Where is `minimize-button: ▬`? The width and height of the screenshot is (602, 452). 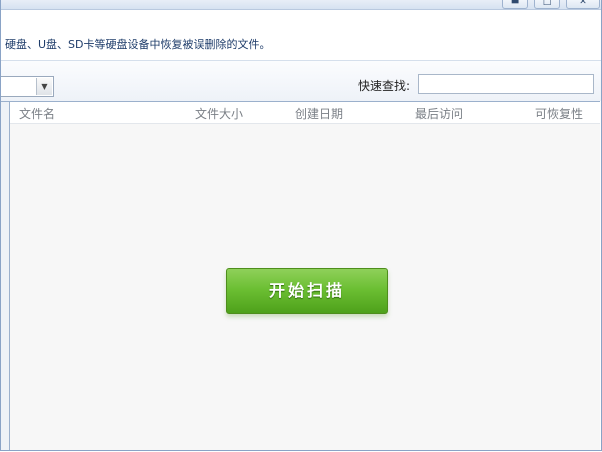 minimize-button: ▬ is located at coordinates (515, 4).